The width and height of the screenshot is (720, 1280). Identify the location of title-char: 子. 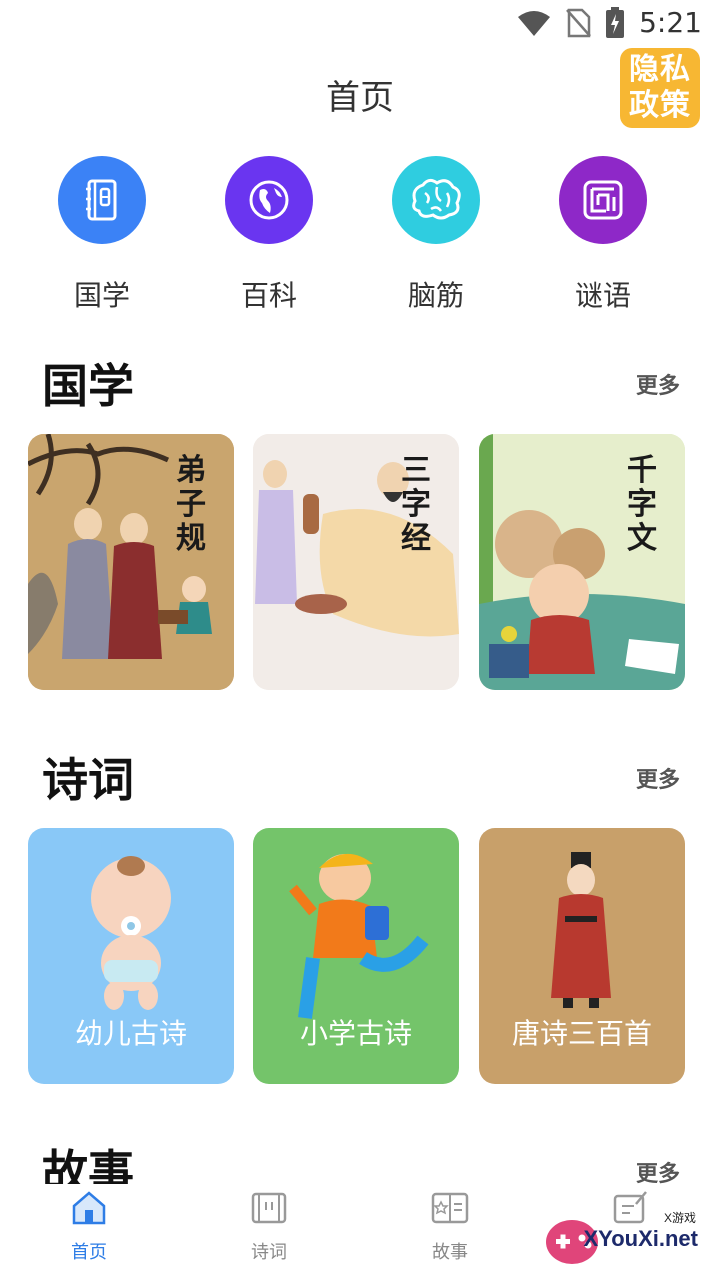
(191, 504).